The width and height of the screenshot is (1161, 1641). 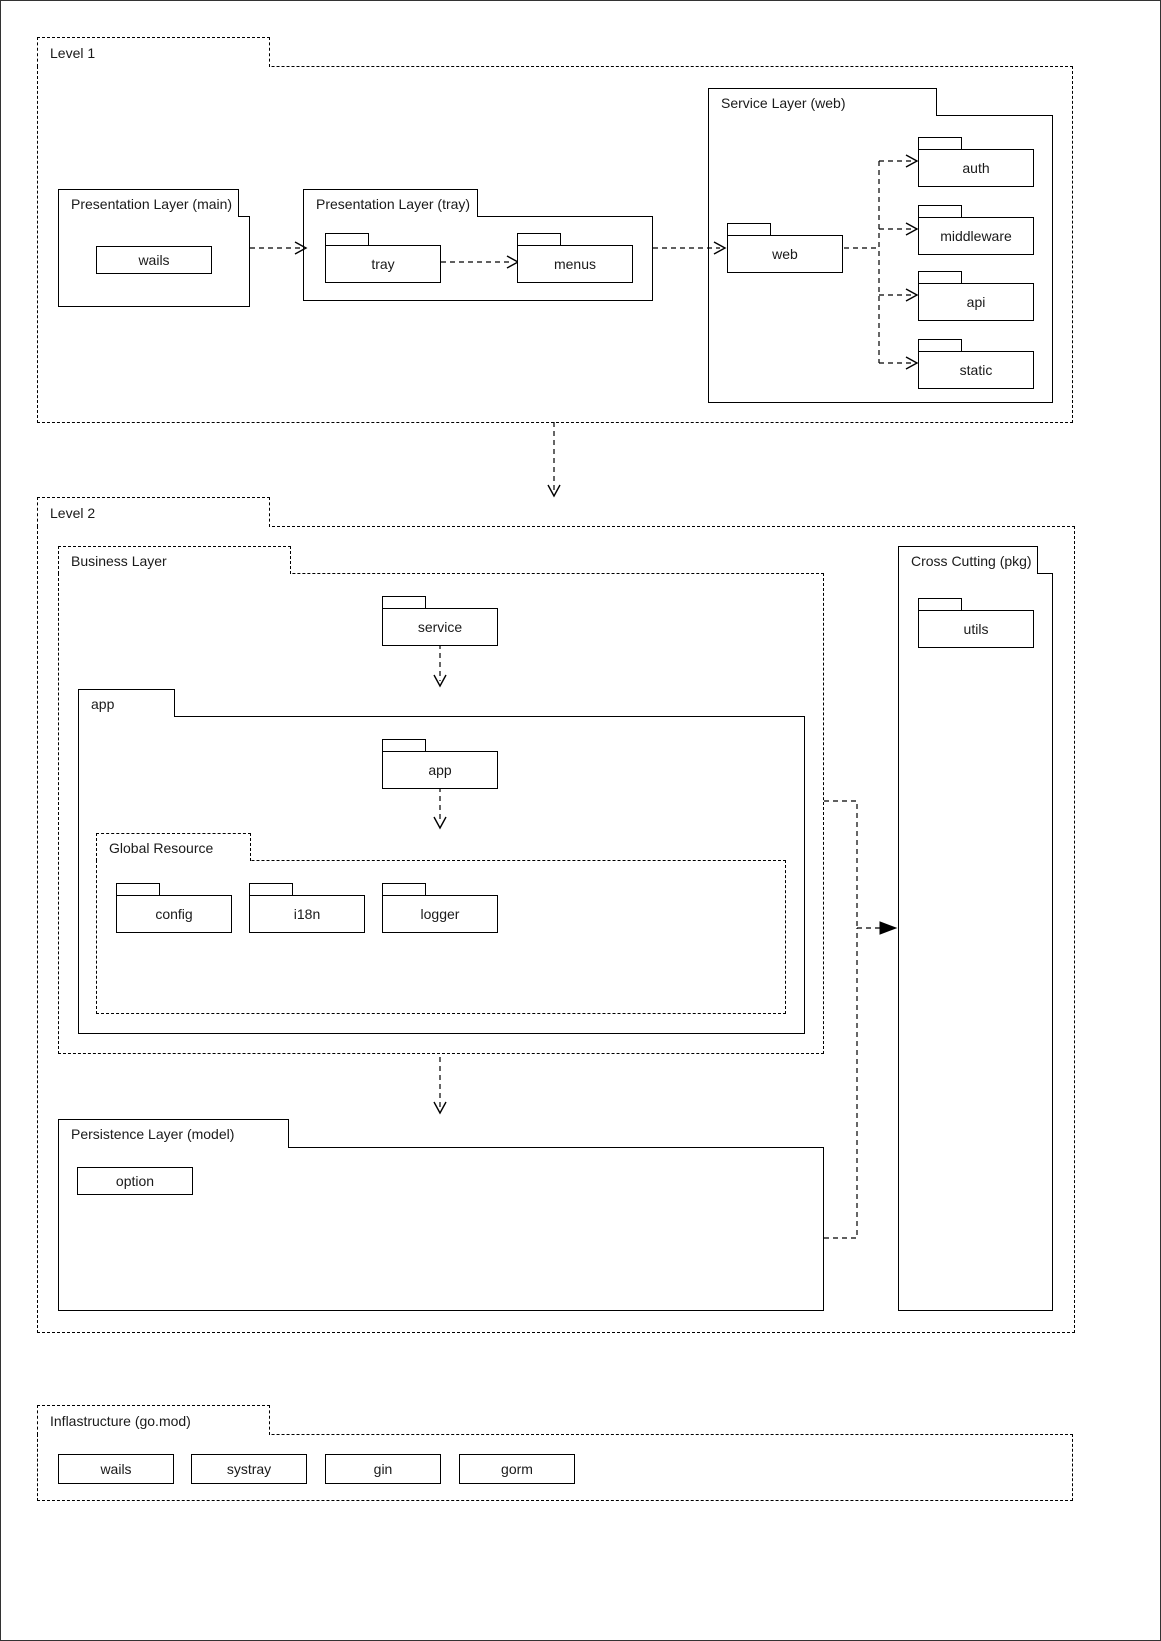 What do you see at coordinates (968, 560) in the screenshot?
I see `cross-cutting-label: Cross Cutting (pkg)` at bounding box center [968, 560].